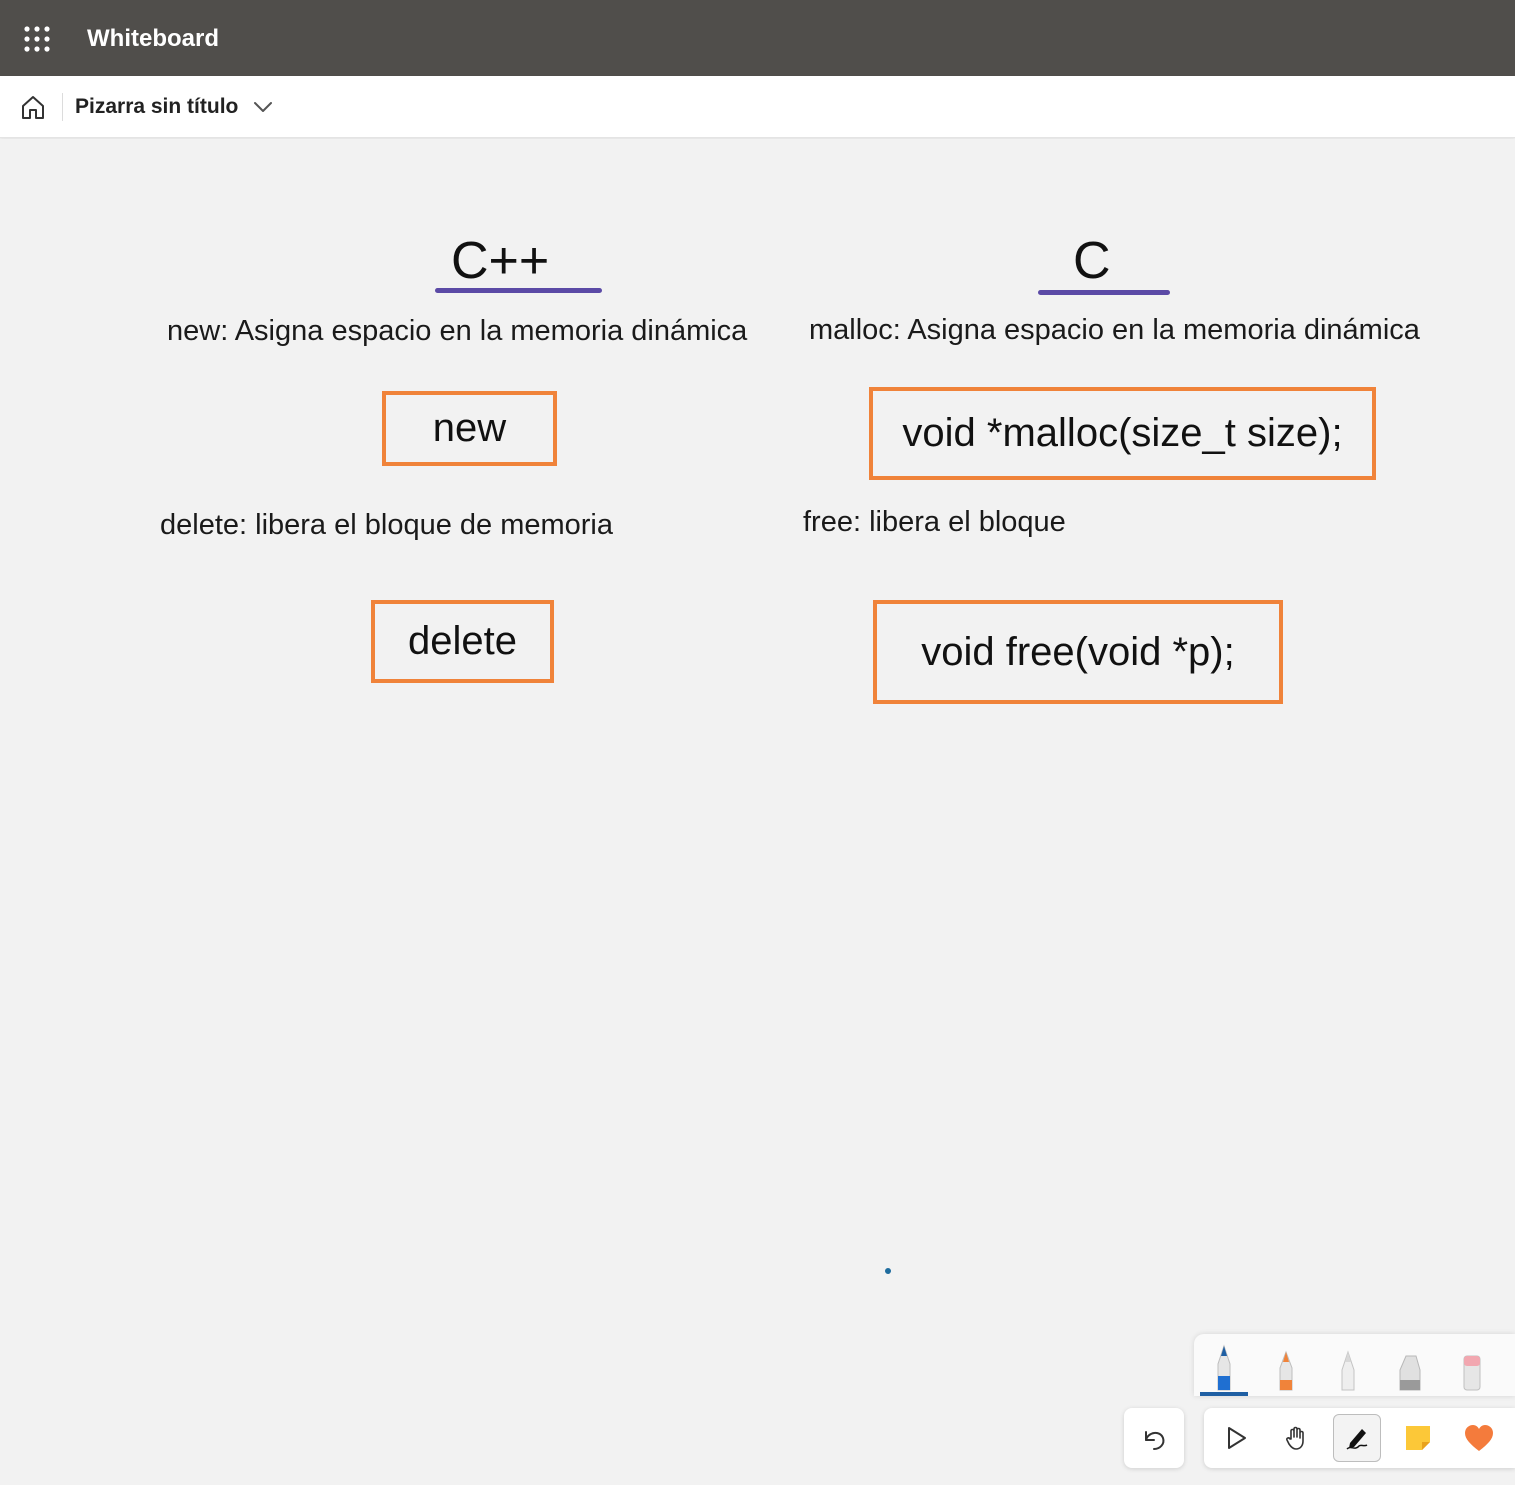  Describe the element at coordinates (934, 522) in the screenshot. I see `free-description: free: libera el bloque` at that location.